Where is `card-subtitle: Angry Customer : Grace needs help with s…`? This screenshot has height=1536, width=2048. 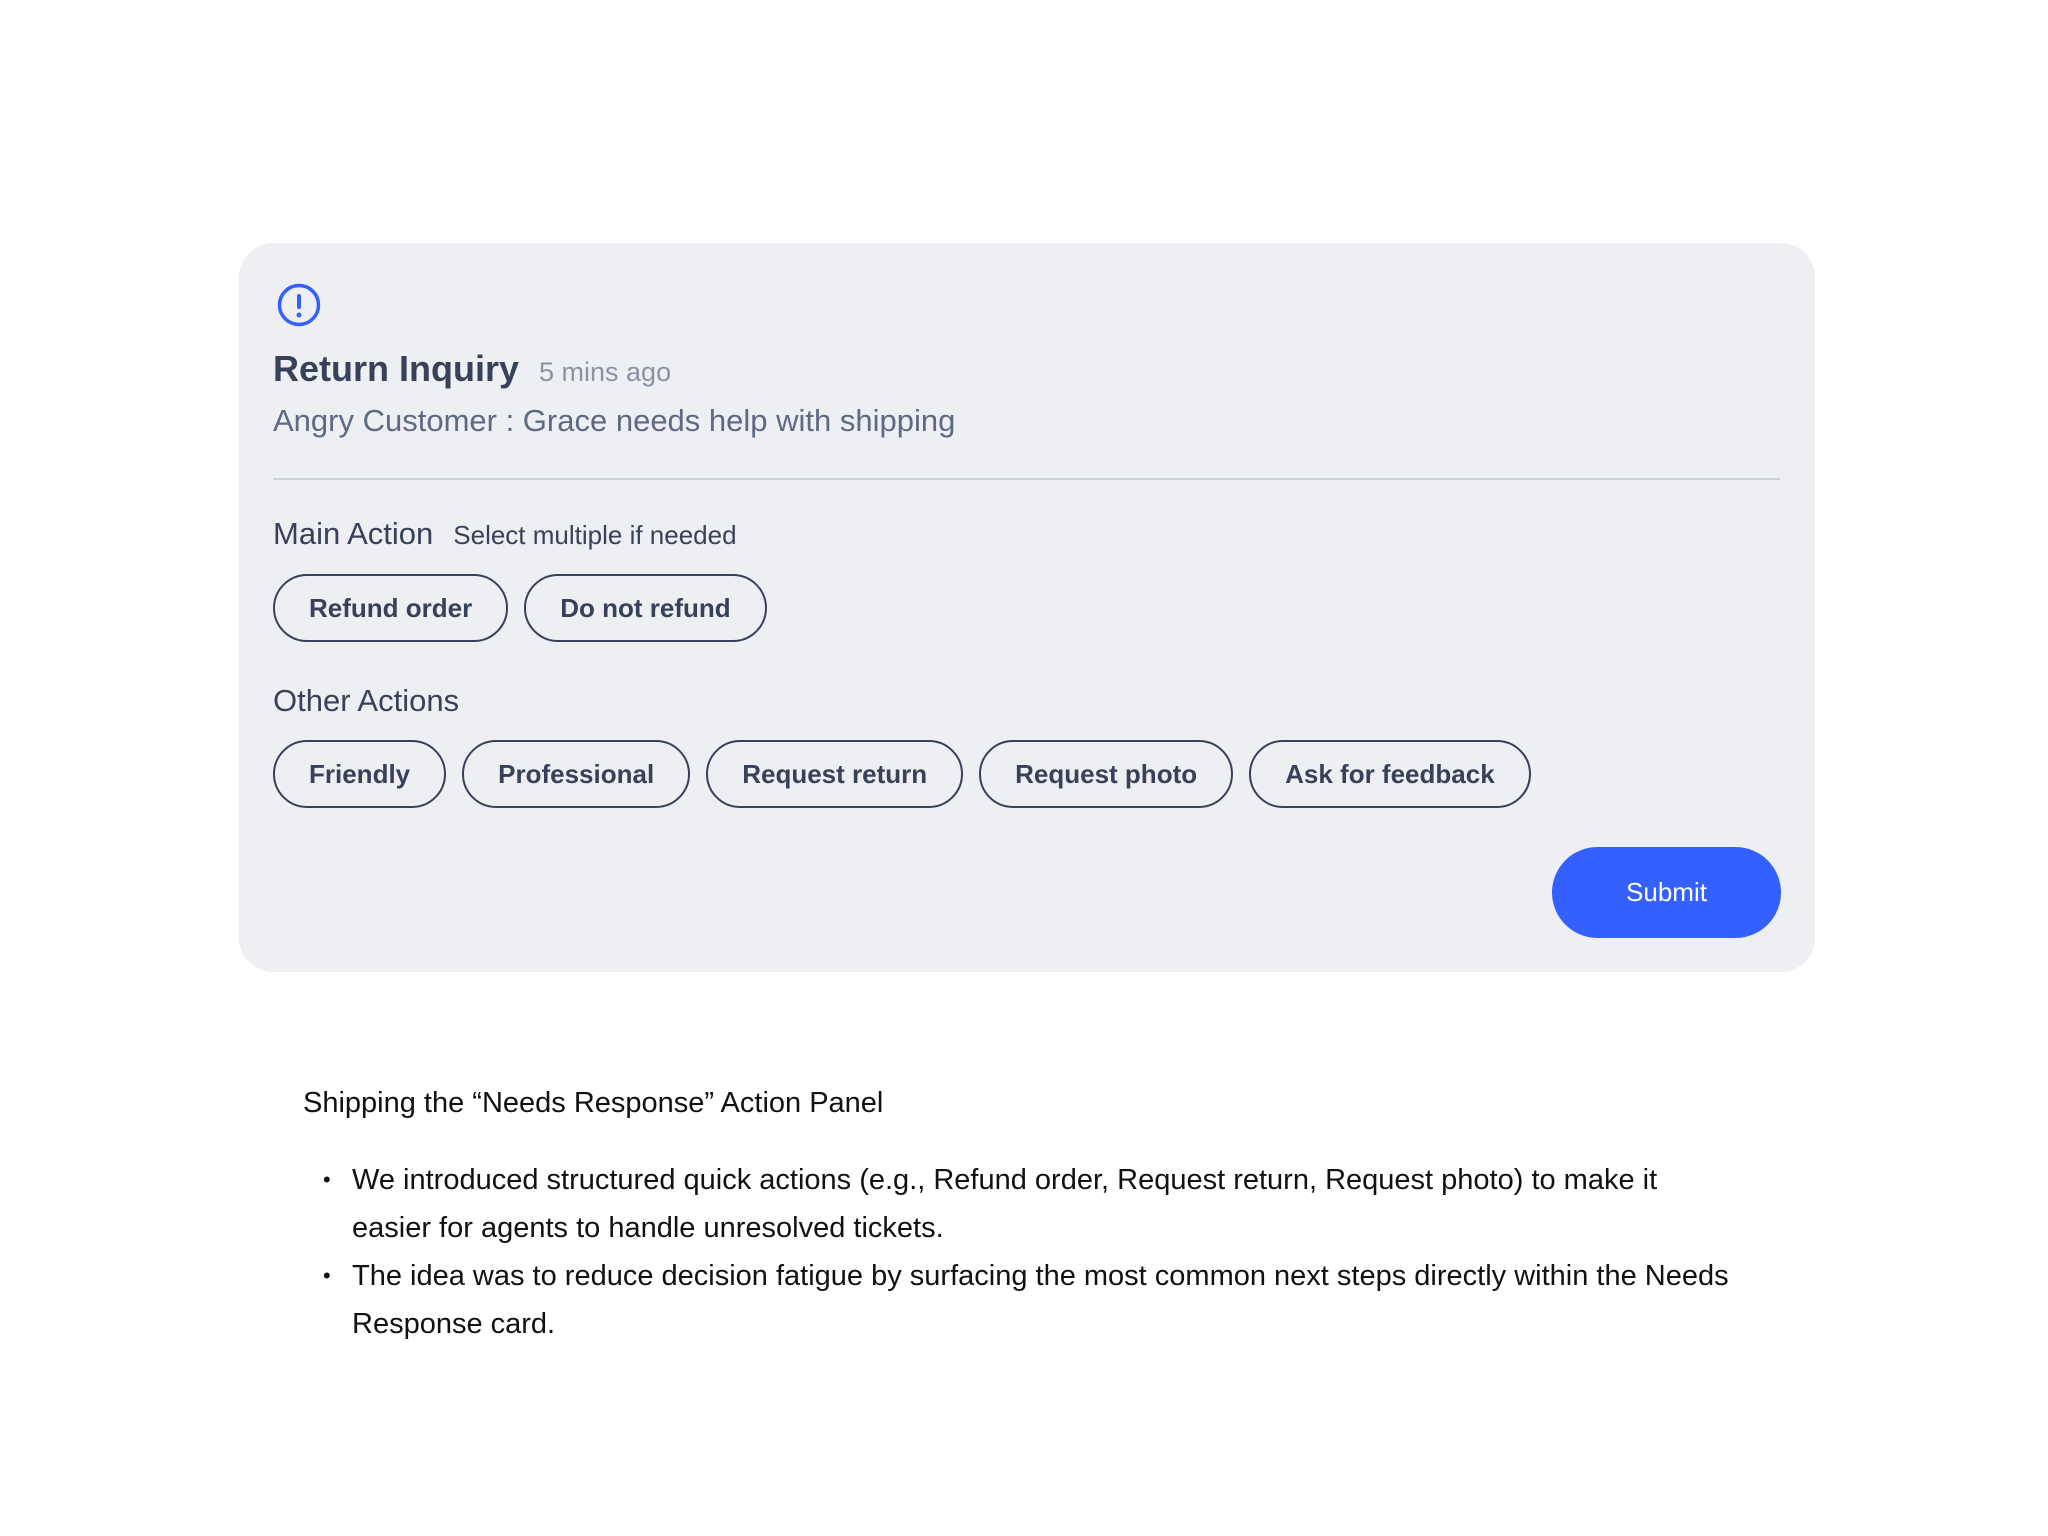
card-subtitle: Angry Customer : Grace needs help with s… is located at coordinates (614, 420).